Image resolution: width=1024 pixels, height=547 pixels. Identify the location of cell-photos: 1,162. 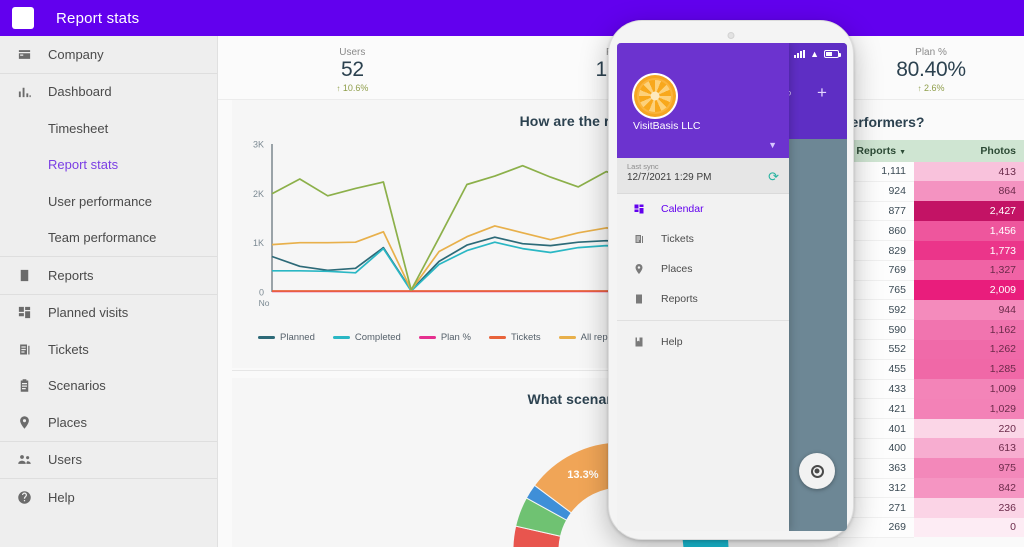
(969, 329).